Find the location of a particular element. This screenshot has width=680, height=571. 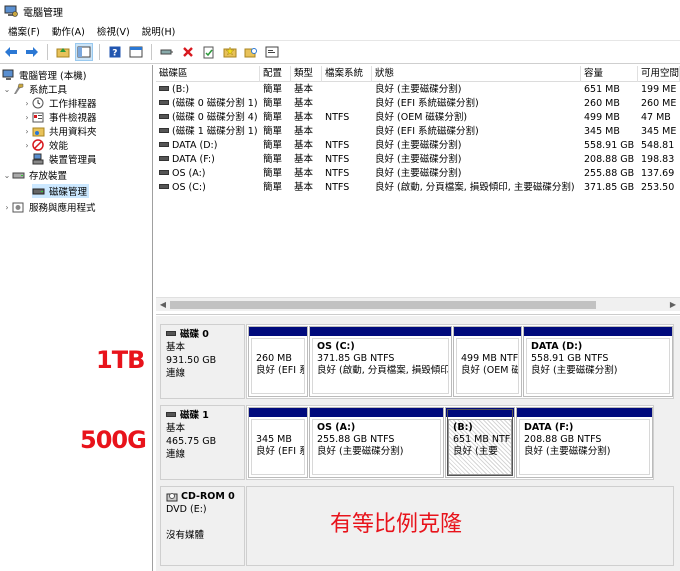

table-cell: 651 MB is located at coordinates (609, 90).